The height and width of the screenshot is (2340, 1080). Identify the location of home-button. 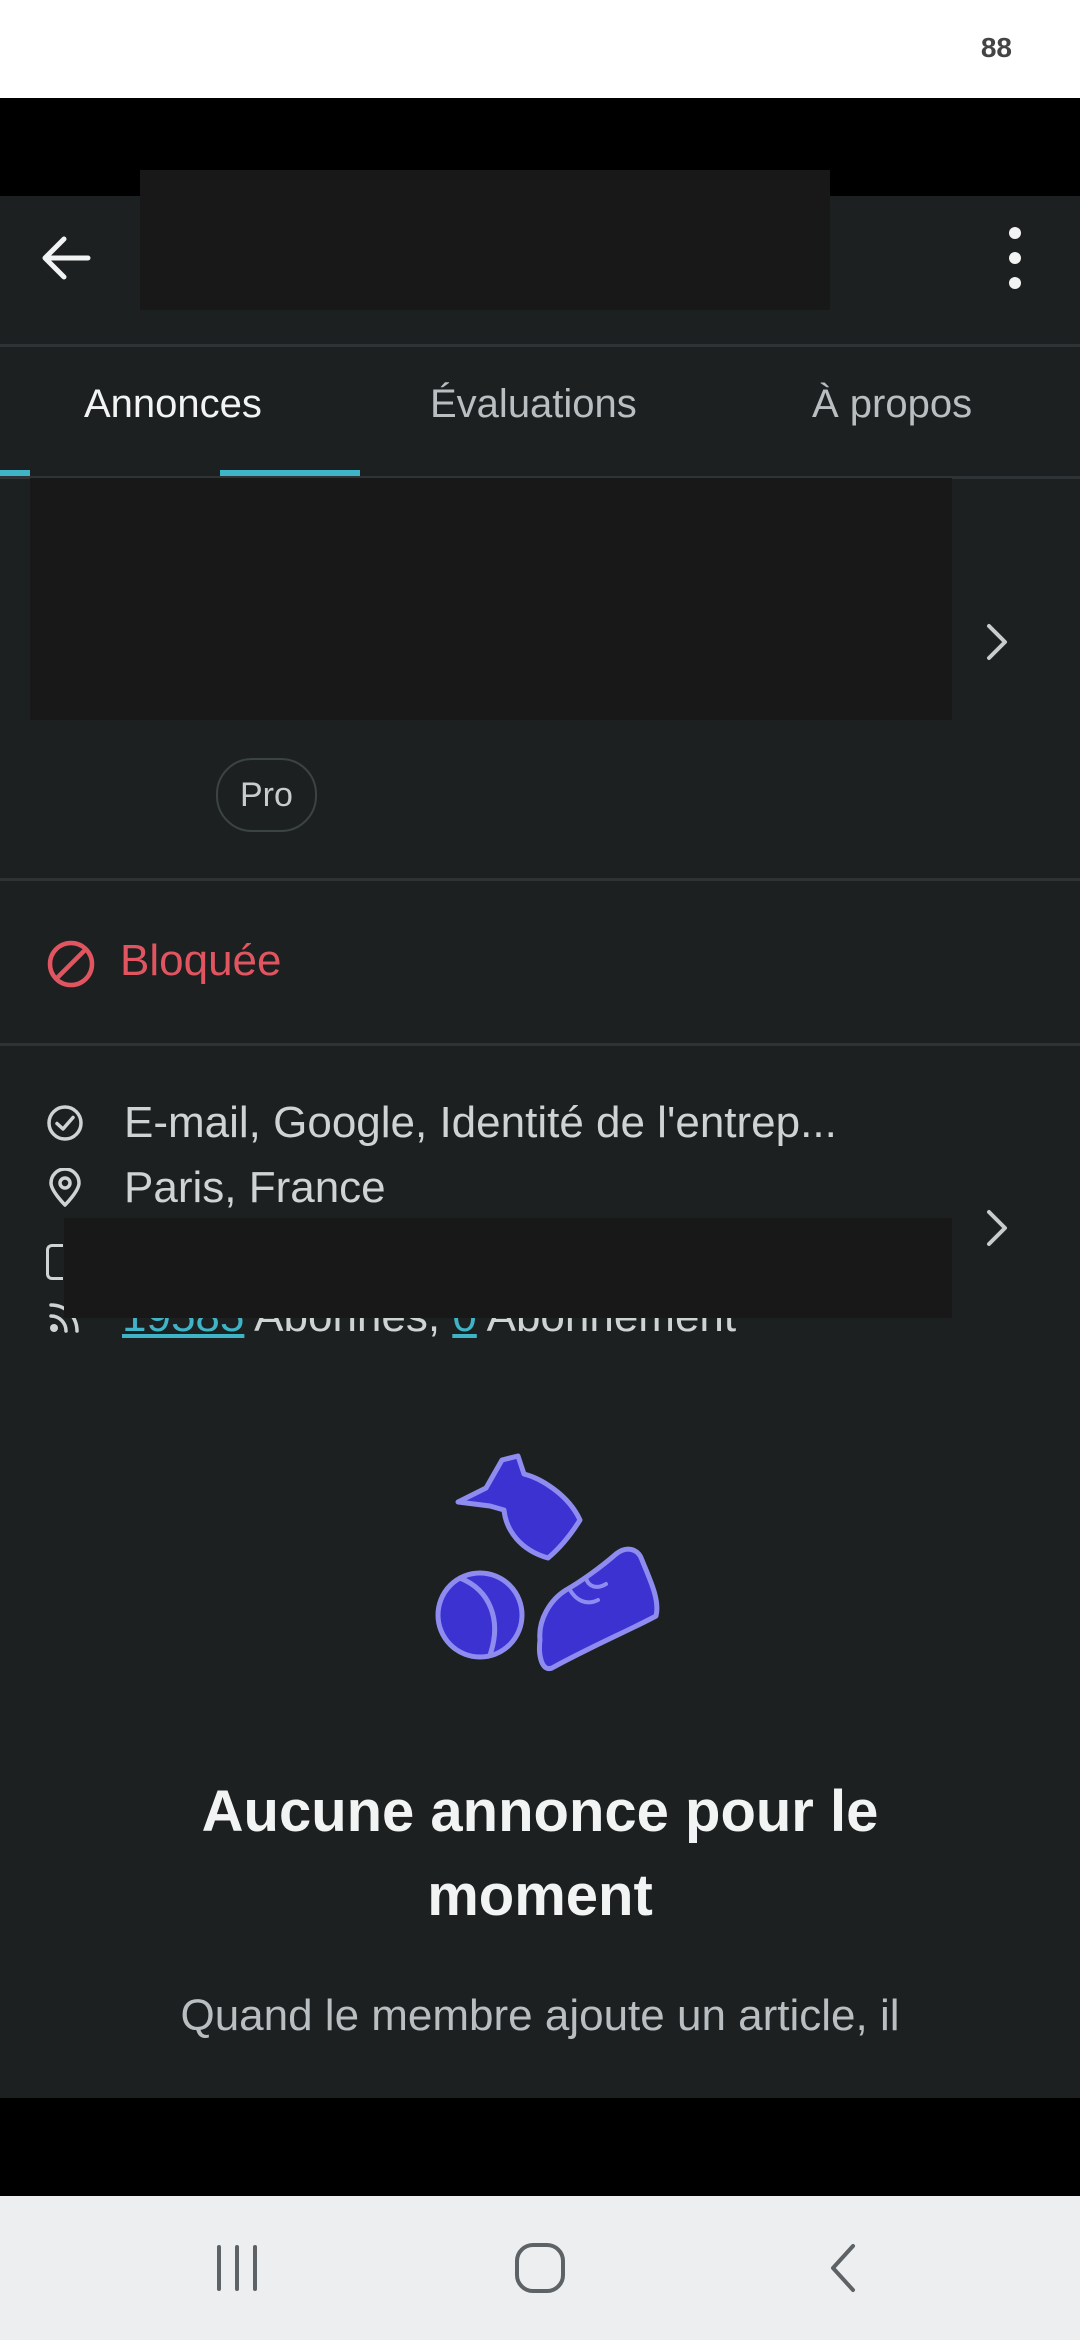
(540, 2268).